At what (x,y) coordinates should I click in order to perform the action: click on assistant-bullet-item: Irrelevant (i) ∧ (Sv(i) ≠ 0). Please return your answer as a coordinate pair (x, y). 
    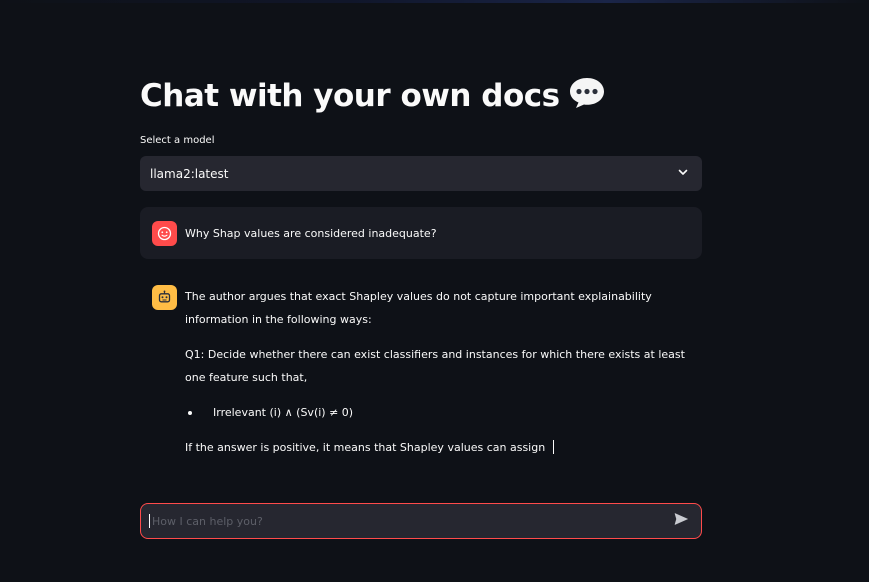
    Looking at the image, I should click on (437, 412).